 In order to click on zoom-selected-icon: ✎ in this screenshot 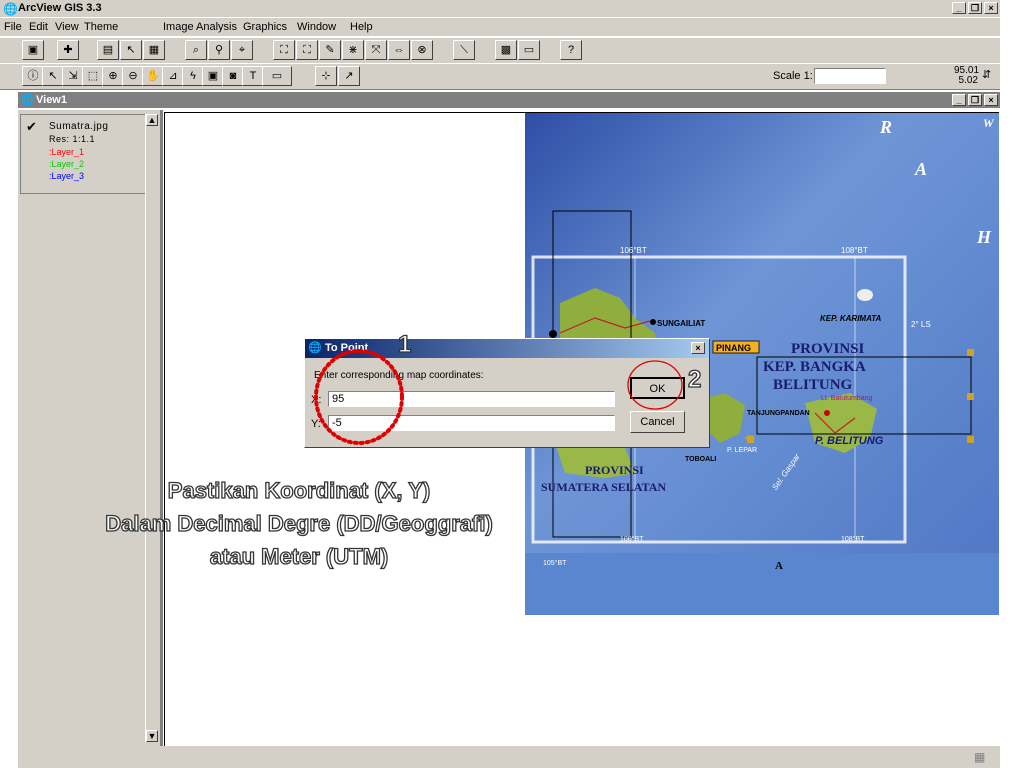, I will do `click(330, 50)`.